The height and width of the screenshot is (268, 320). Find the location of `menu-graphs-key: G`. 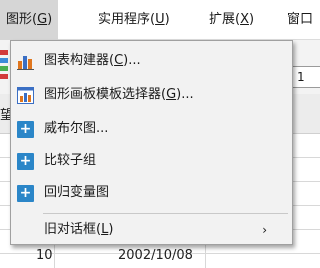

menu-graphs-key: G is located at coordinates (42, 19).